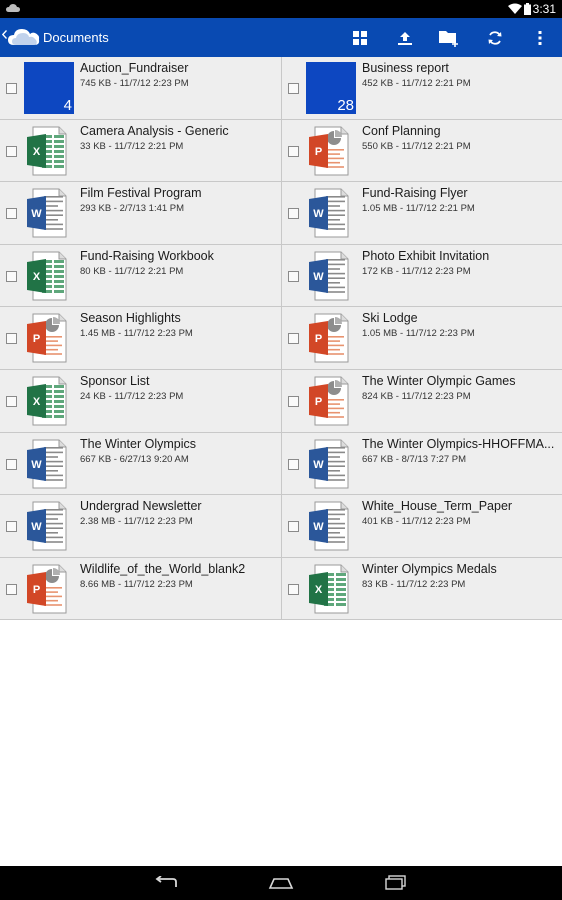 The height and width of the screenshot is (900, 562). What do you see at coordinates (141, 193) in the screenshot?
I see `file-name: Film Festival Program` at bounding box center [141, 193].